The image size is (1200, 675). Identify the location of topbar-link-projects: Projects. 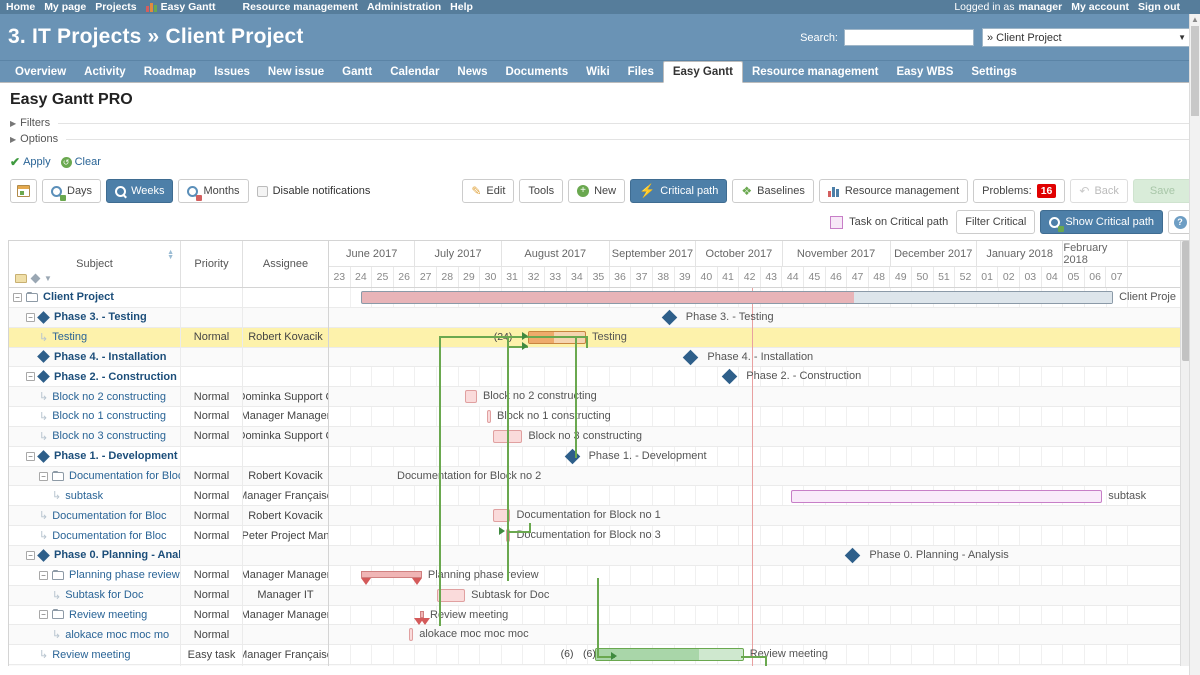
(115, 7).